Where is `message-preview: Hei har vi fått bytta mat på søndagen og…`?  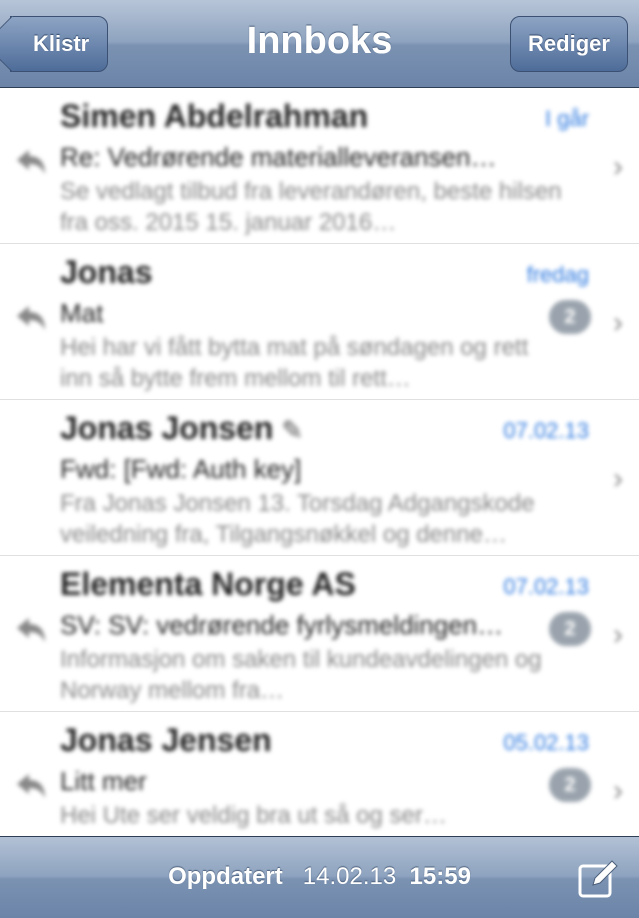
message-preview: Hei har vi fått bytta mat på søndagen og… is located at coordinates (294, 363).